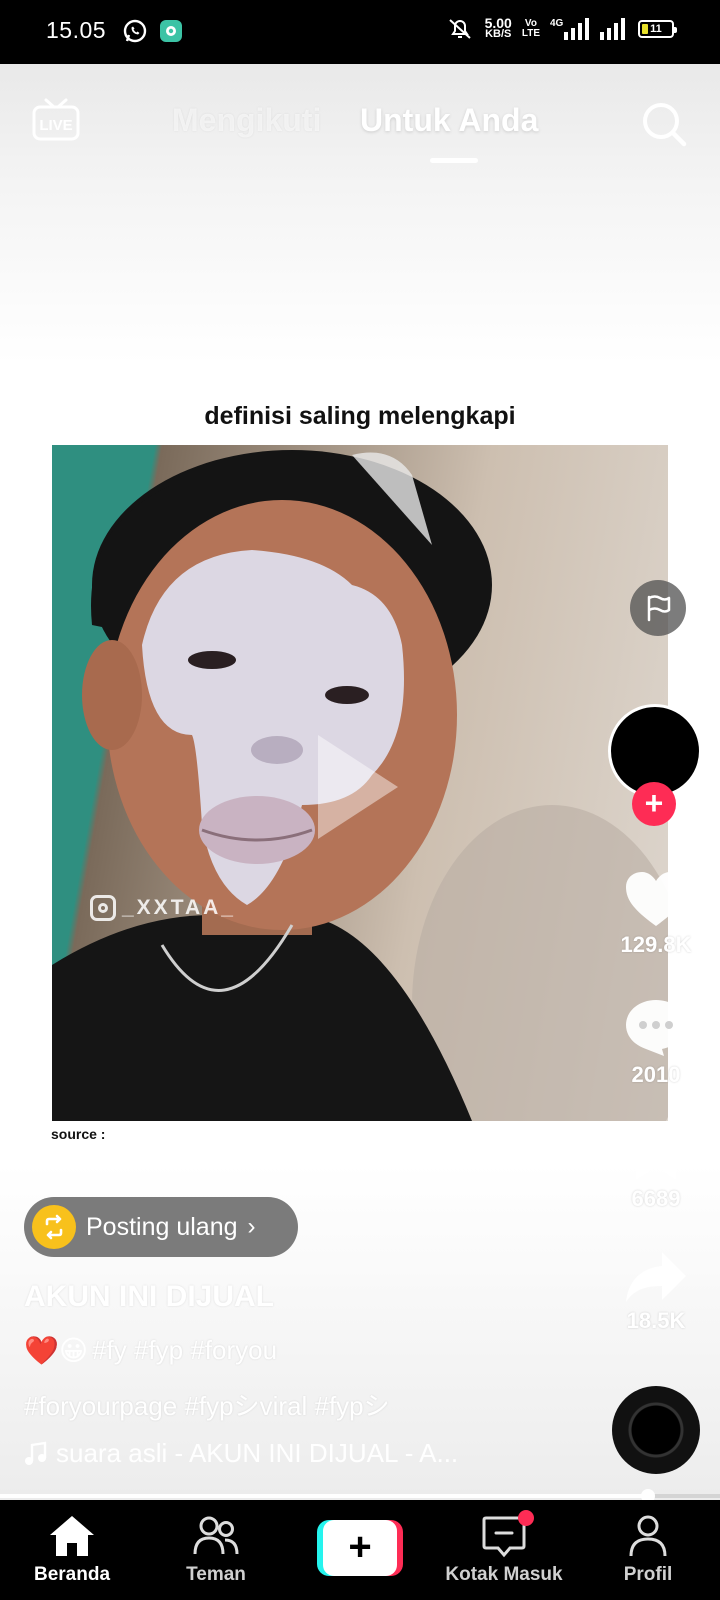 This screenshot has width=720, height=1600. I want to click on signal-icon, so click(612, 29).